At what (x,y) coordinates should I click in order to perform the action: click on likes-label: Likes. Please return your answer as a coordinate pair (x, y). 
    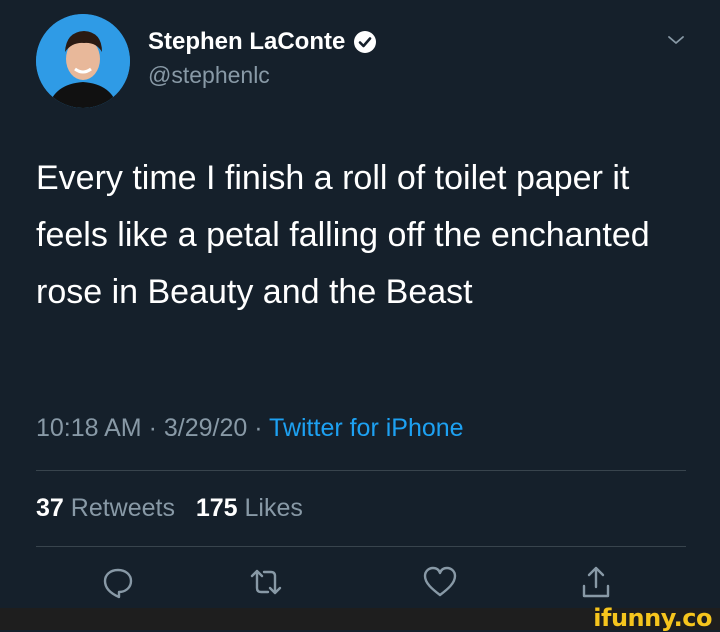
    Looking at the image, I should click on (273, 508).